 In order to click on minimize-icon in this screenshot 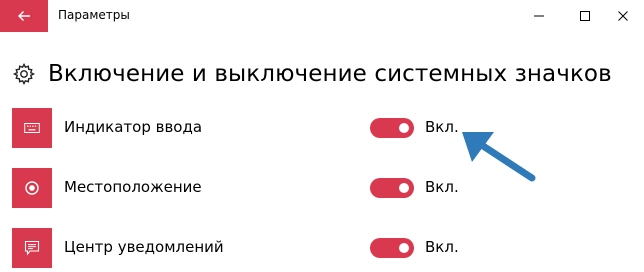, I will do `click(539, 16)`.